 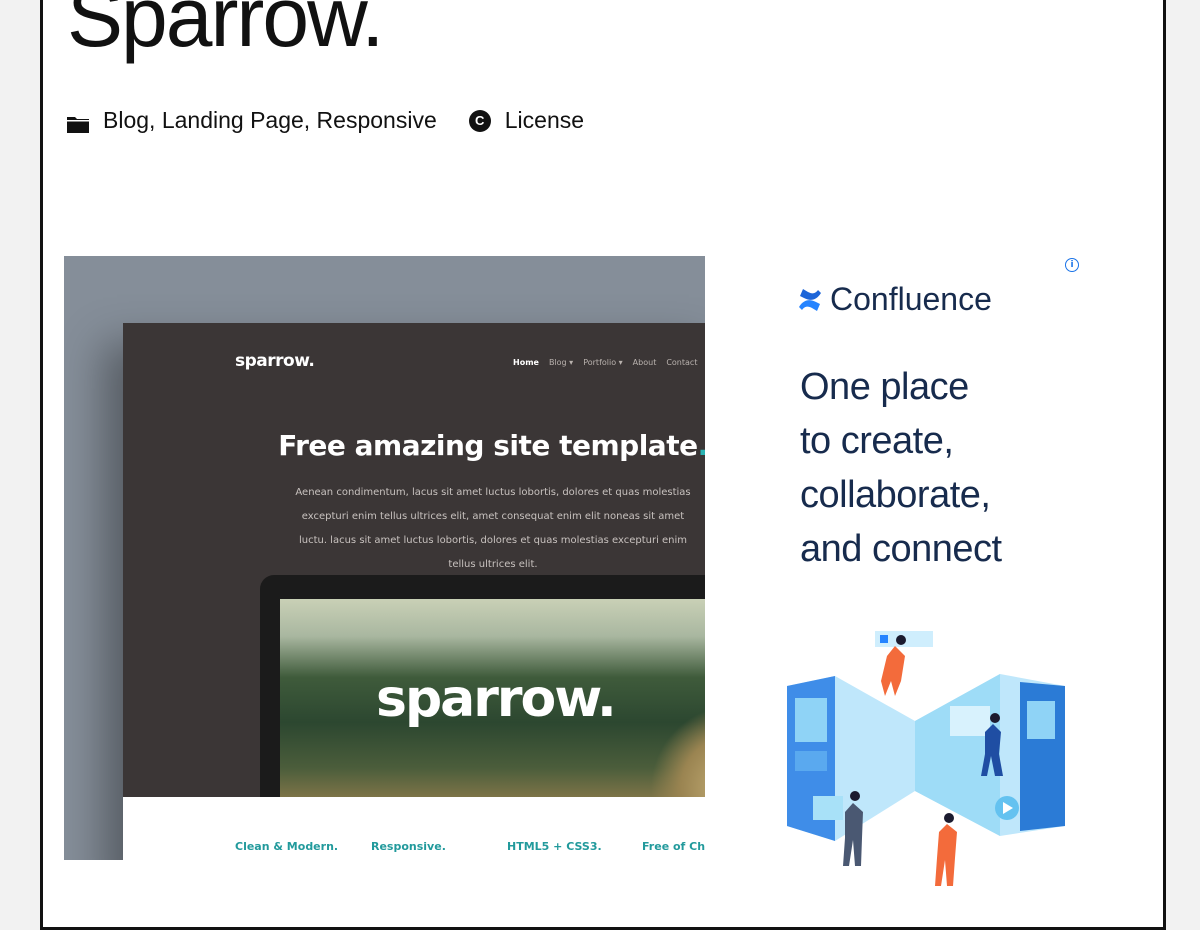 What do you see at coordinates (877, 441) in the screenshot?
I see `ad-headline-line: to create,` at bounding box center [877, 441].